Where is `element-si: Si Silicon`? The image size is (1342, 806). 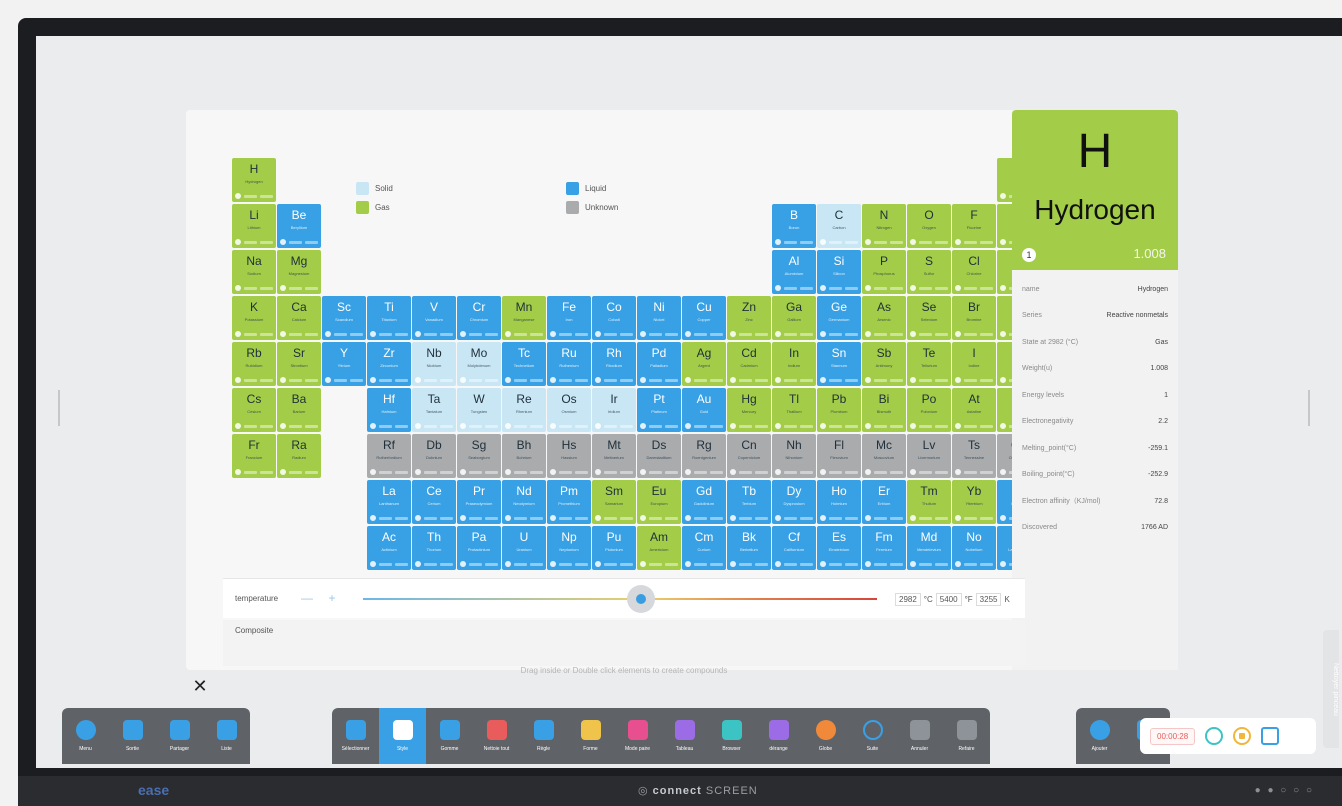 element-si: Si Silicon is located at coordinates (839, 272).